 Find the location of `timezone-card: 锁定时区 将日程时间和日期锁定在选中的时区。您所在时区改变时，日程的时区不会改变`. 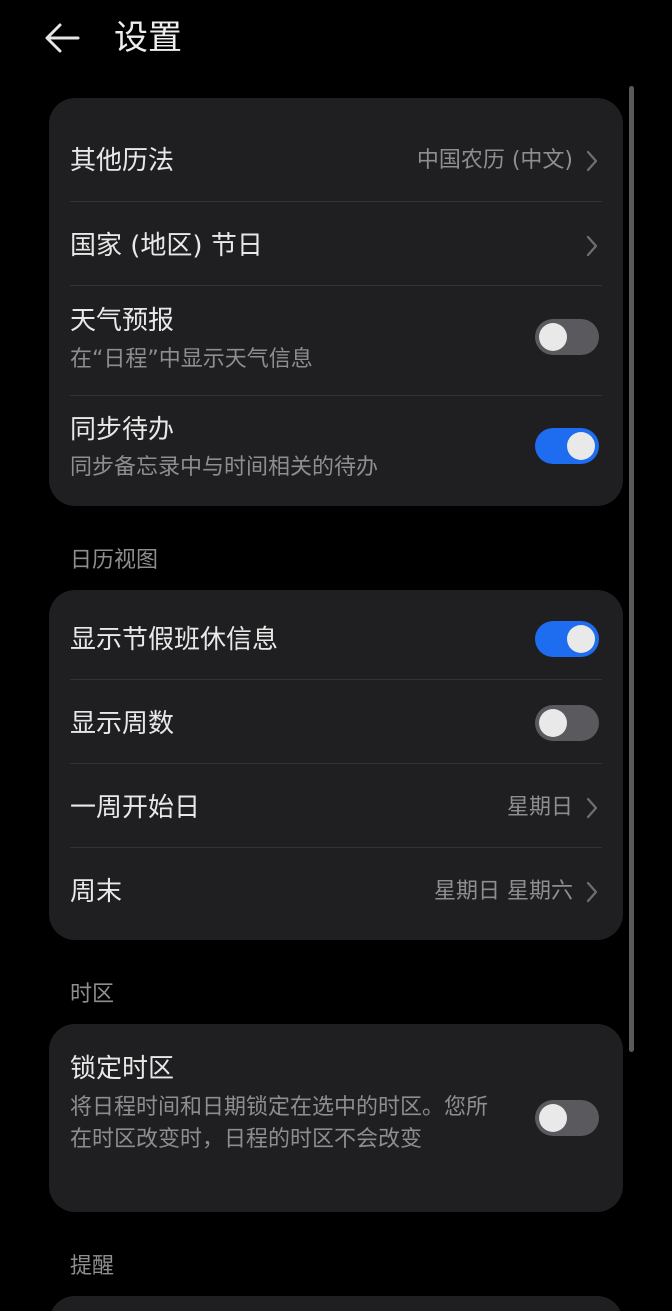

timezone-card: 锁定时区 将日程时间和日期锁定在选中的时区。您所在时区改变时，日程的时区不会改变 is located at coordinates (336, 1118).